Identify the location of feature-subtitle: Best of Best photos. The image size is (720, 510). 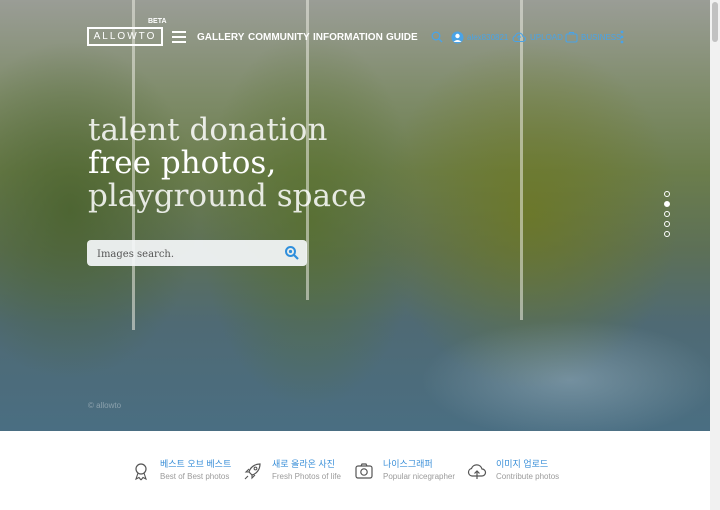
(195, 476).